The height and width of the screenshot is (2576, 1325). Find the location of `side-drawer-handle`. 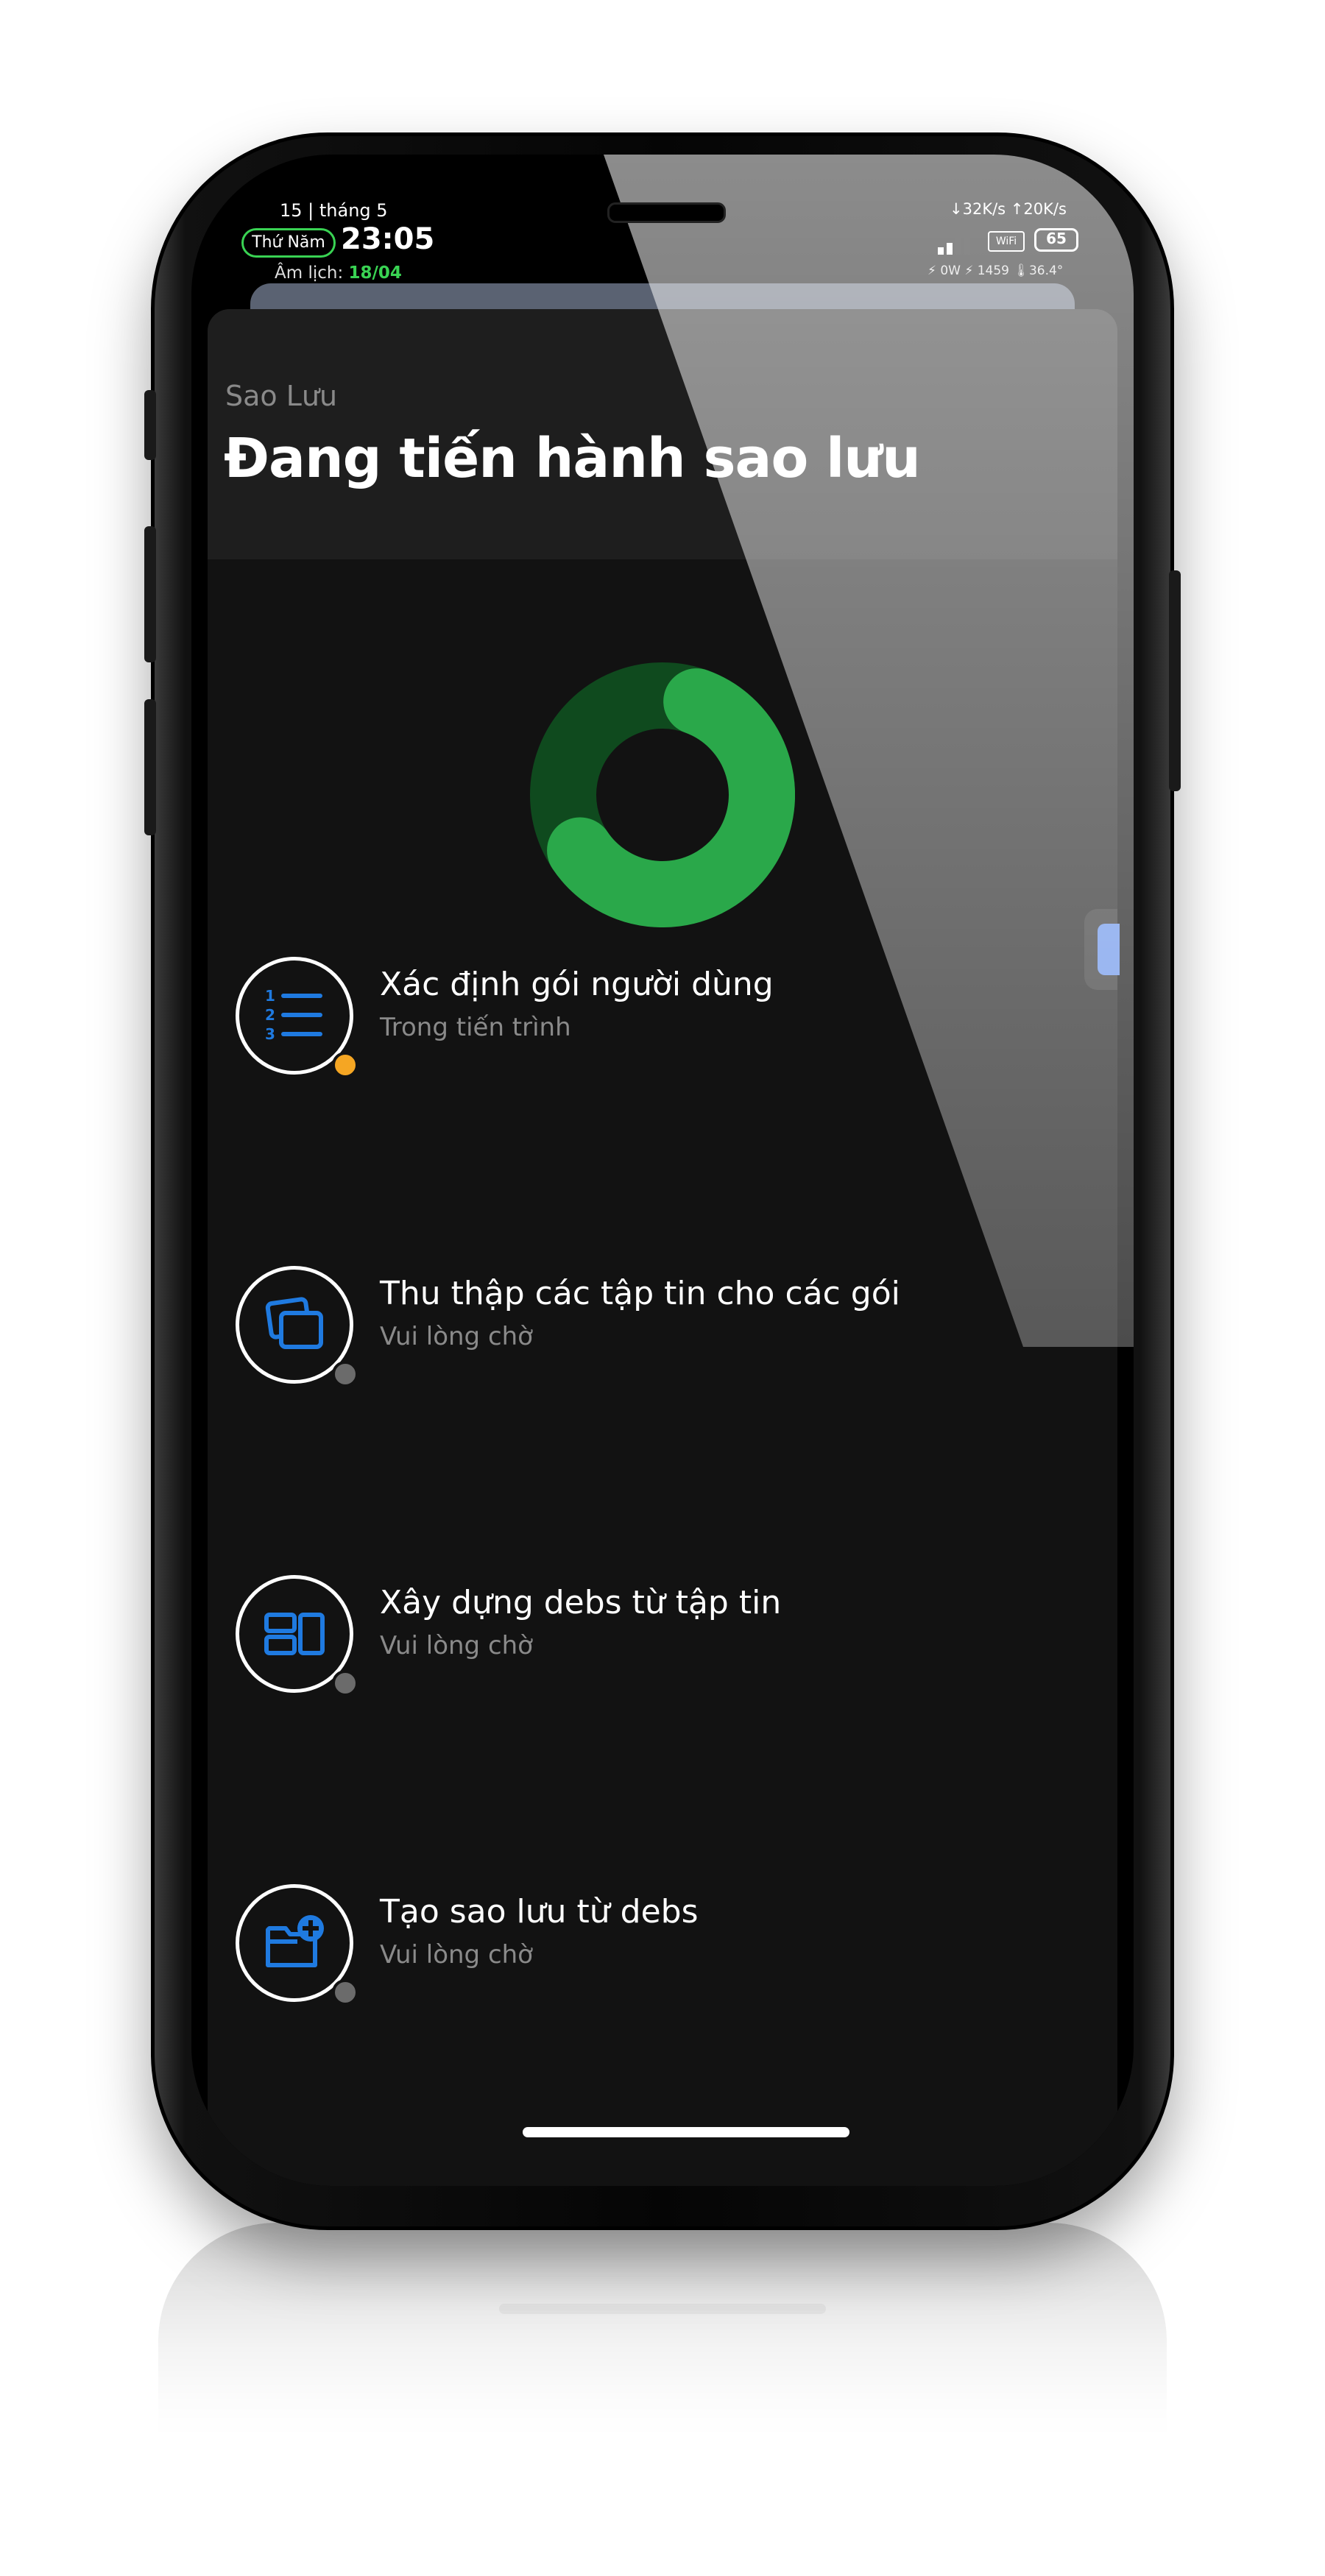

side-drawer-handle is located at coordinates (1102, 949).